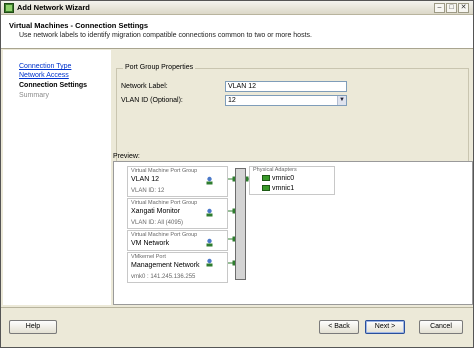 This screenshot has width=474, height=348. Describe the element at coordinates (53, 85) in the screenshot. I see `step-connection-settings: Connection Settings` at that location.